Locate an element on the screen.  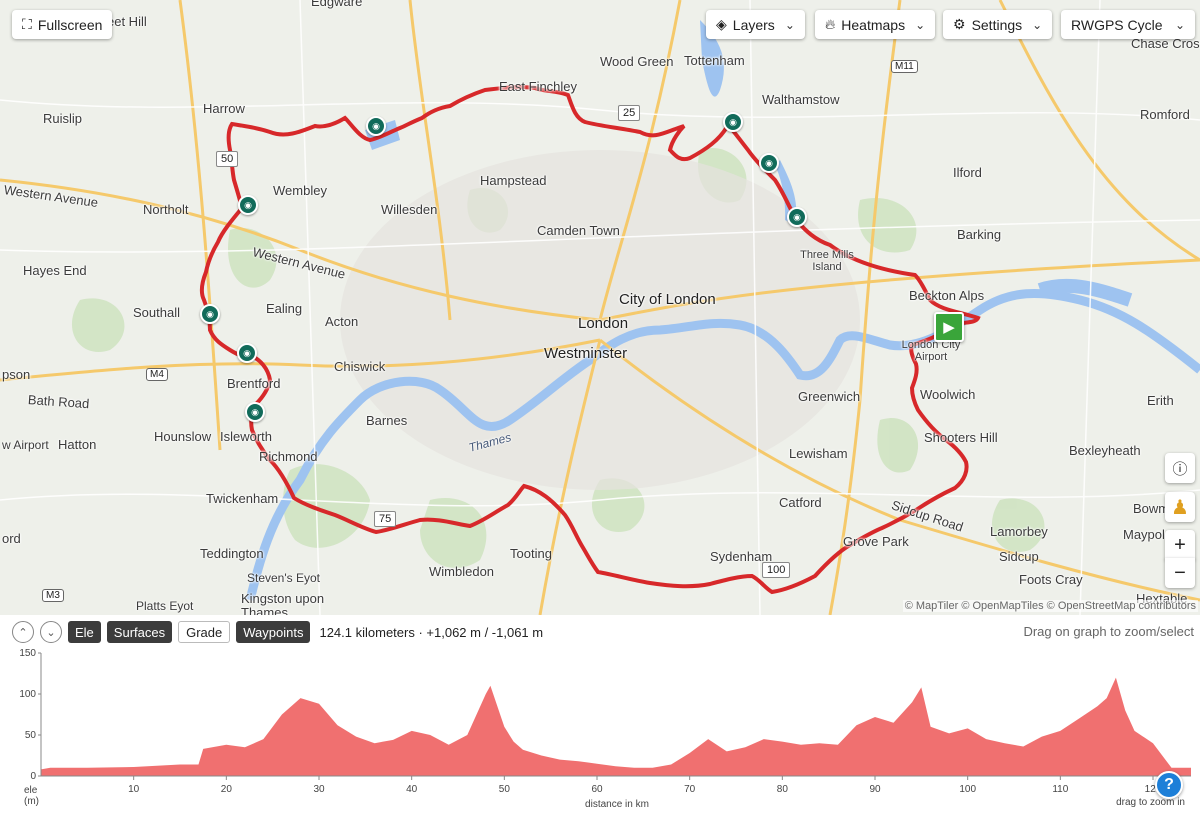
place-label: Grove Park is located at coordinates (876, 541).